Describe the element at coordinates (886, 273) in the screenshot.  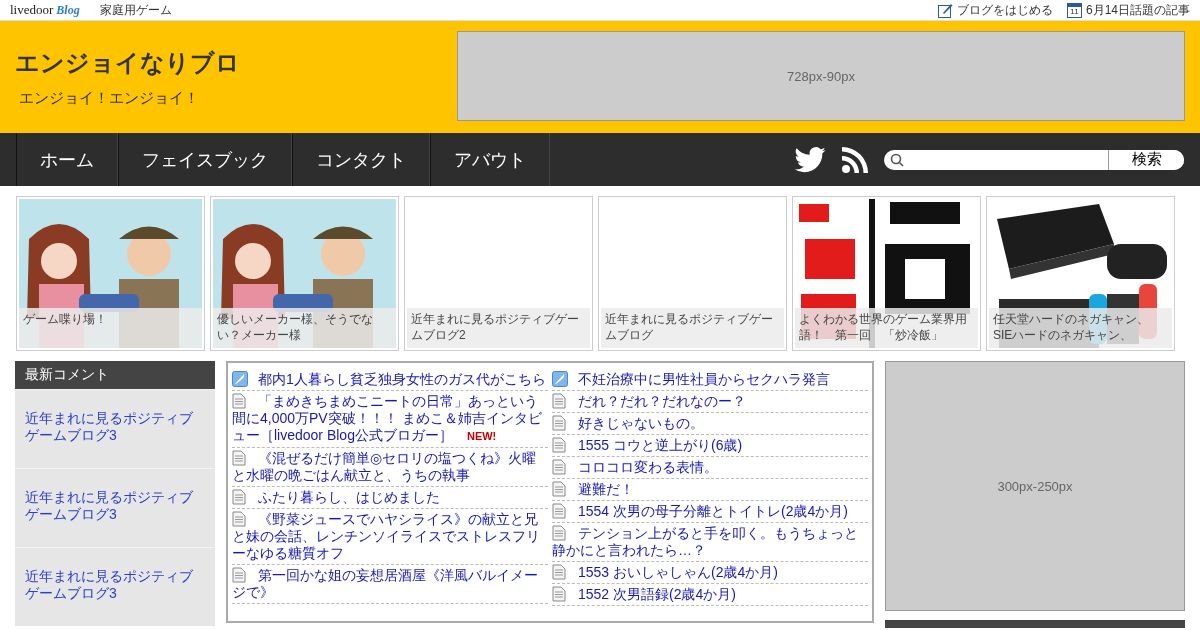
I see `article-thumbnail: よくわかる世界のゲーム業界用語！ 第一回 「炒冷飯」` at that location.